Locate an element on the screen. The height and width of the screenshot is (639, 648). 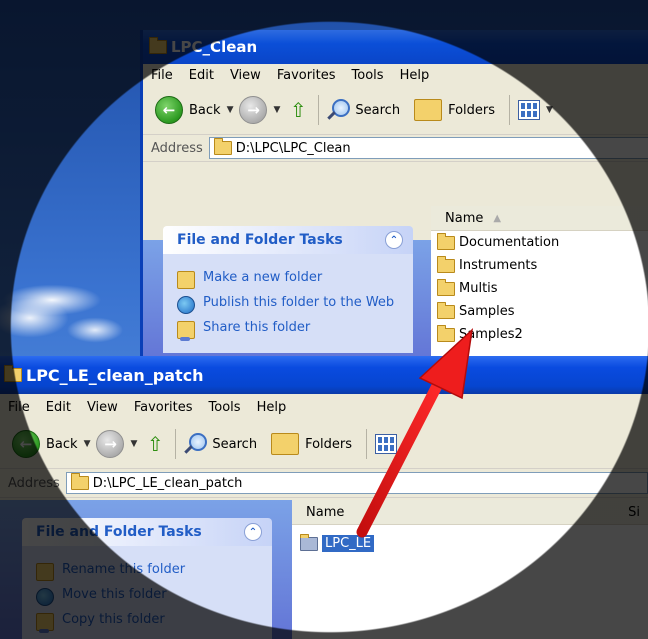
search-icon is located at coordinates (196, 444).